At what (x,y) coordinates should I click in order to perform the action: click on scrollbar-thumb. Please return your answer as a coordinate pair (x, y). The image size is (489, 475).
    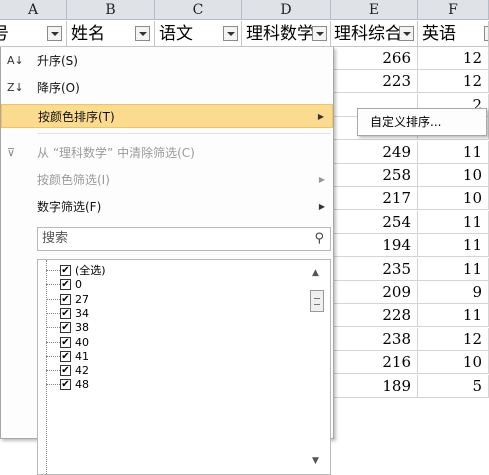
    Looking at the image, I should click on (317, 301).